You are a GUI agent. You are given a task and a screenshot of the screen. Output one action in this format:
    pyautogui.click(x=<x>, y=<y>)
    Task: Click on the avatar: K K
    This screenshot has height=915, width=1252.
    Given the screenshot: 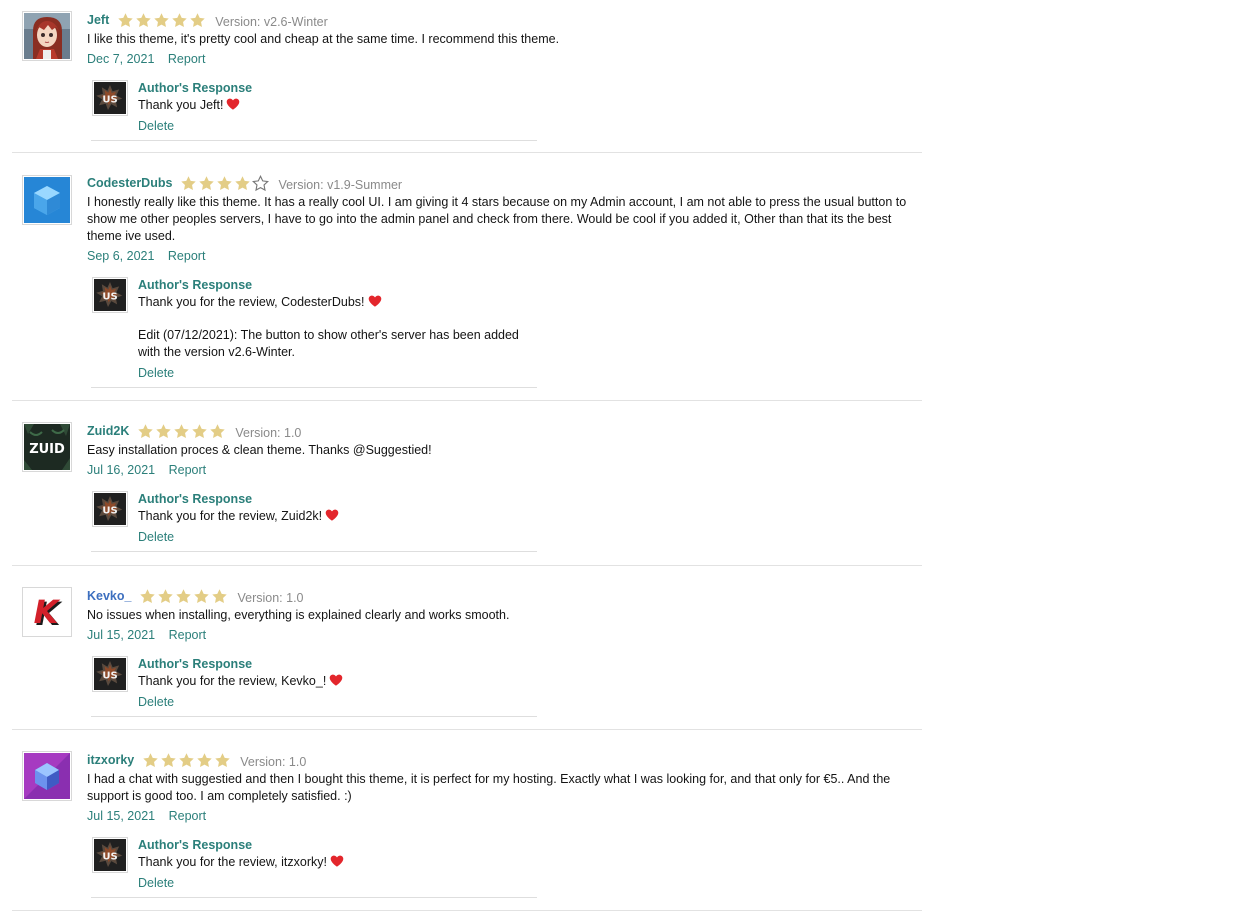 What is the action you would take?
    pyautogui.click(x=47, y=612)
    